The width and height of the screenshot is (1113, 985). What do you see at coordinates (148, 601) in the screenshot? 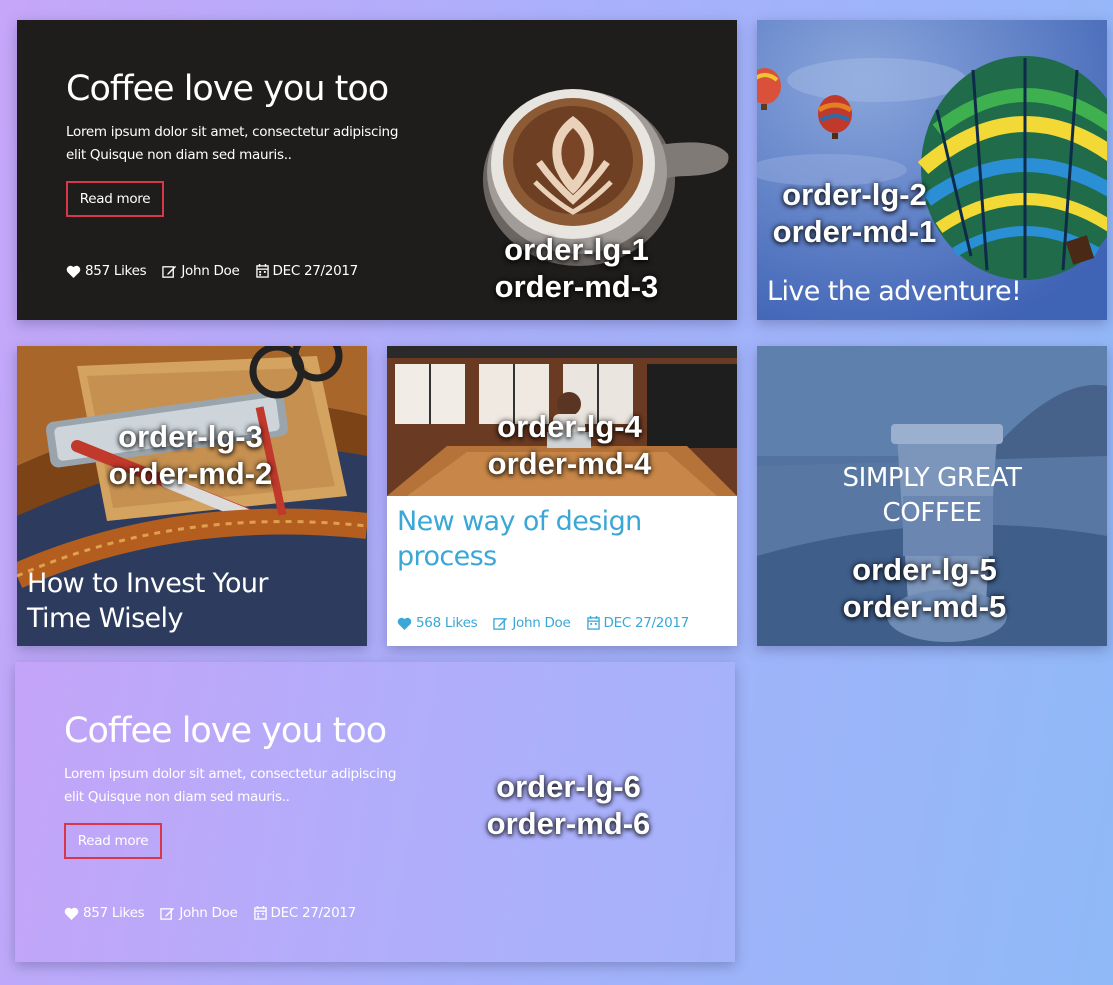
I see `card-caption: How to Invest Your Time Wisely` at bounding box center [148, 601].